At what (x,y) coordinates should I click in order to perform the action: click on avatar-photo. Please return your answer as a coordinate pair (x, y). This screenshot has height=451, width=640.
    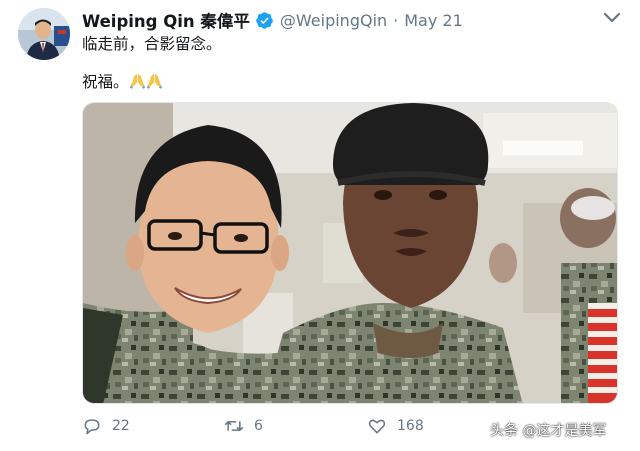
    Looking at the image, I should click on (44, 34).